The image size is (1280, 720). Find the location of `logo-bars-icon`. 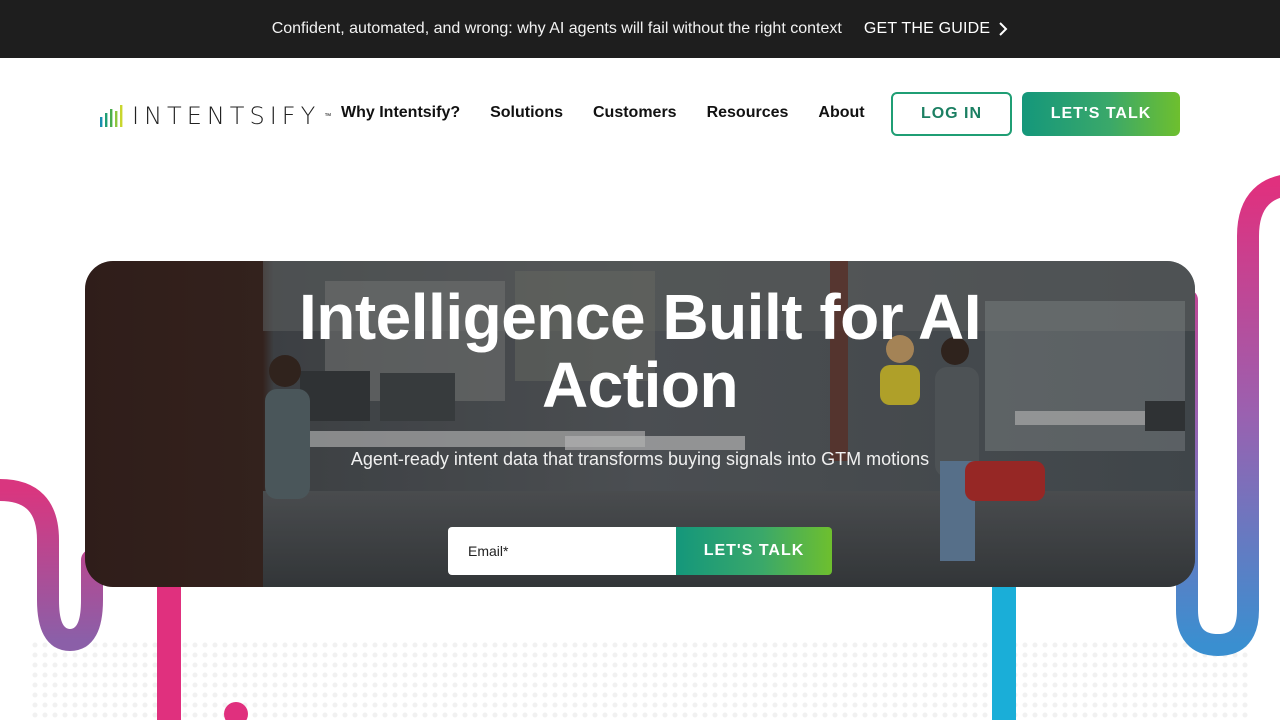

logo-bars-icon is located at coordinates (111, 116).